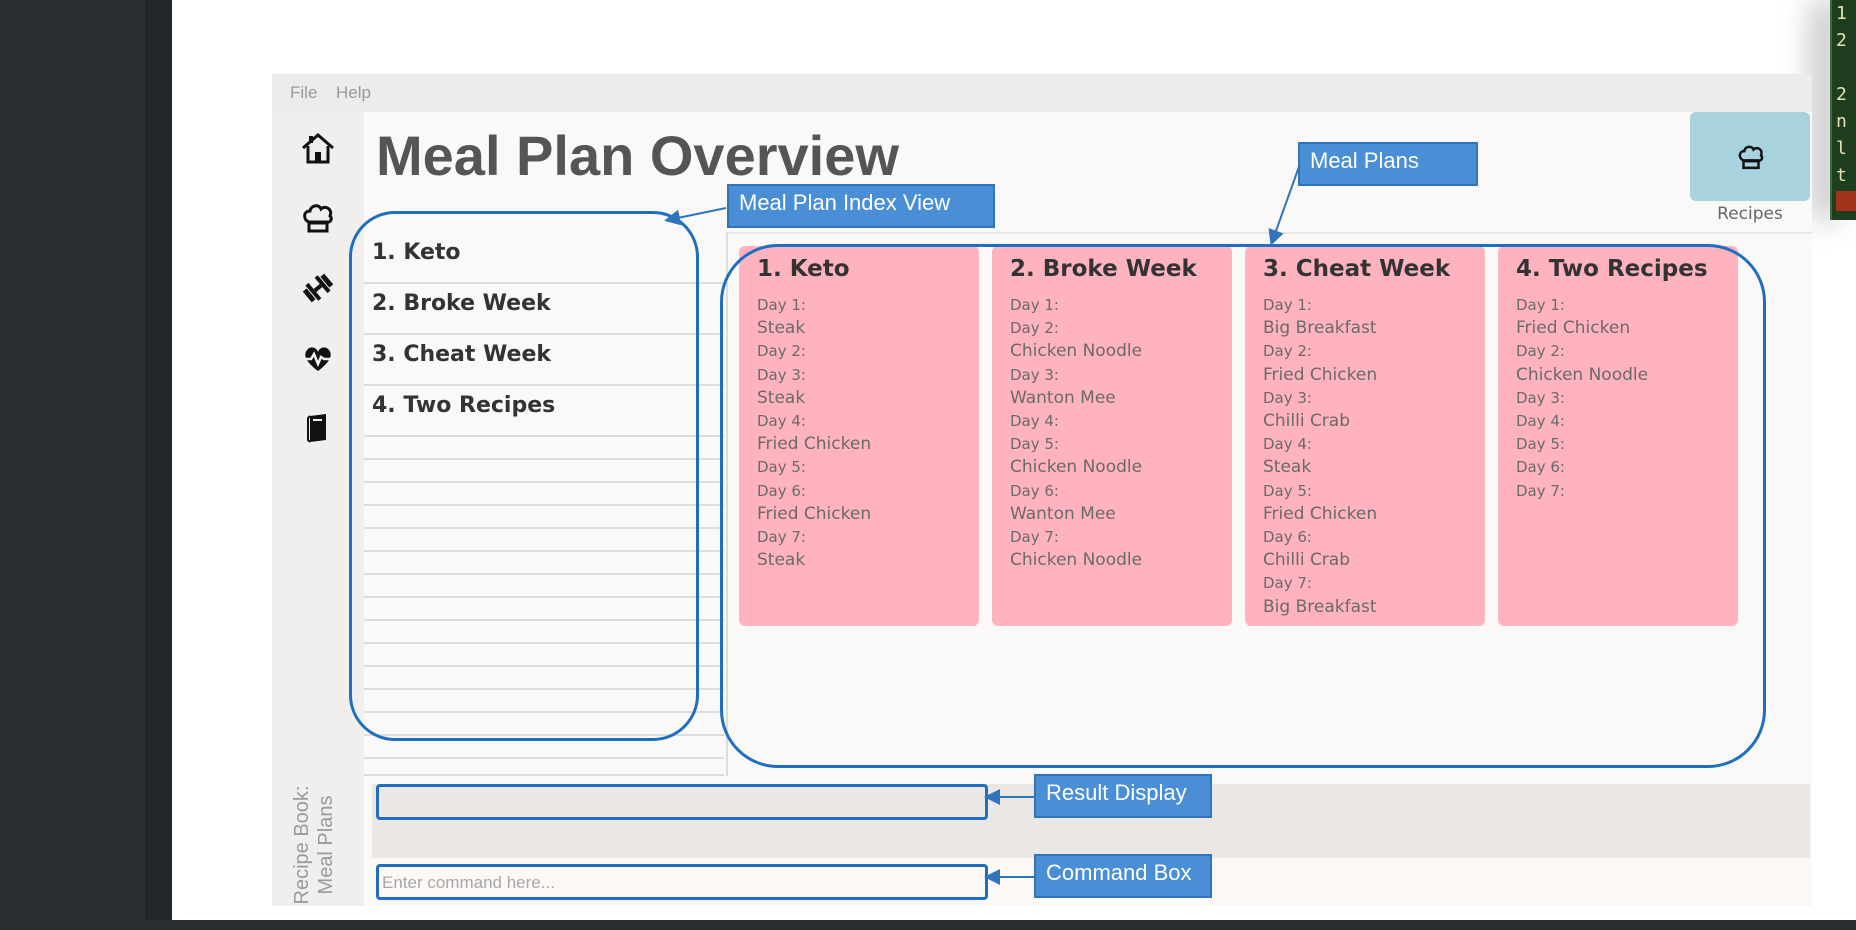 This screenshot has width=1856, height=930. I want to click on callout-index-view: Meal Plan Index View, so click(861, 206).